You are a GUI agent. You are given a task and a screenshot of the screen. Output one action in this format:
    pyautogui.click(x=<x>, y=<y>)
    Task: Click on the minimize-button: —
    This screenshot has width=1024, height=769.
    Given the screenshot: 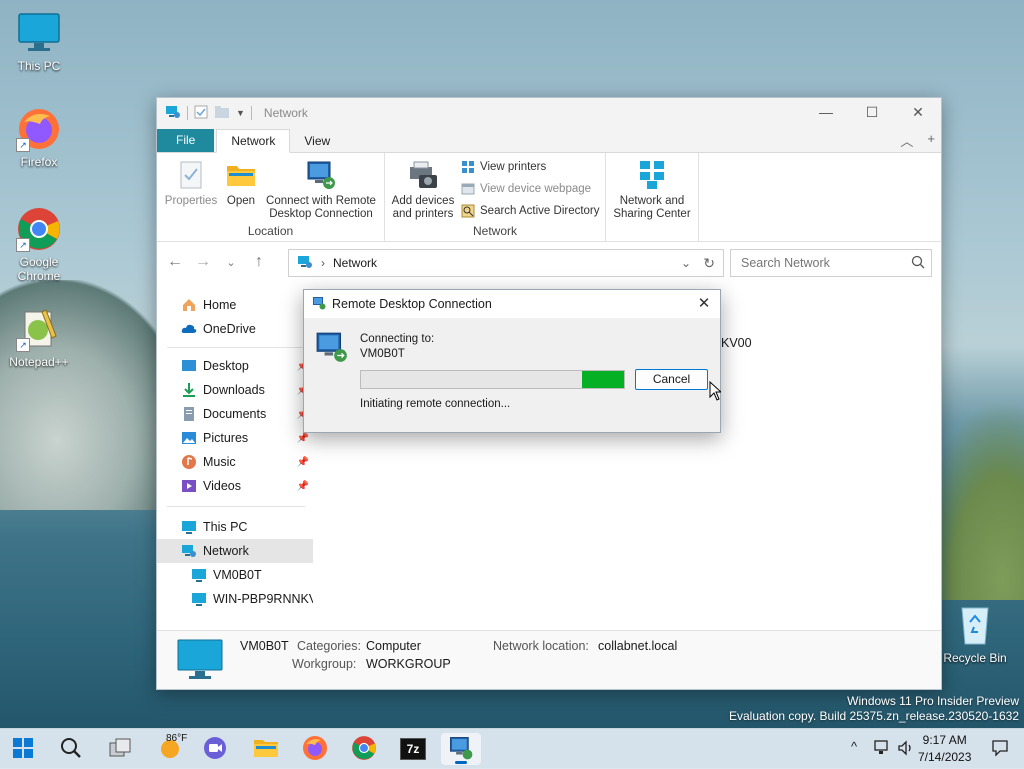 What is the action you would take?
    pyautogui.click(x=826, y=112)
    